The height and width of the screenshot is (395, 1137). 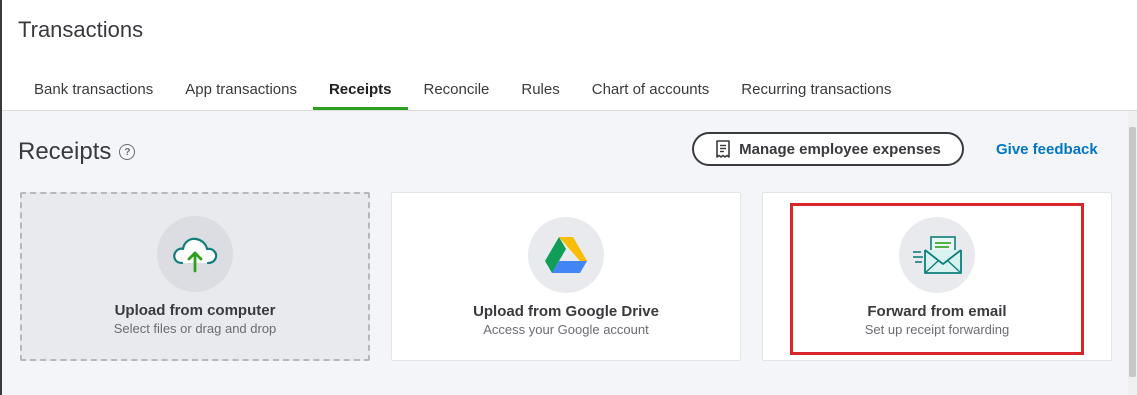 What do you see at coordinates (566, 329) in the screenshot?
I see `card-subtitle: Access your Google account` at bounding box center [566, 329].